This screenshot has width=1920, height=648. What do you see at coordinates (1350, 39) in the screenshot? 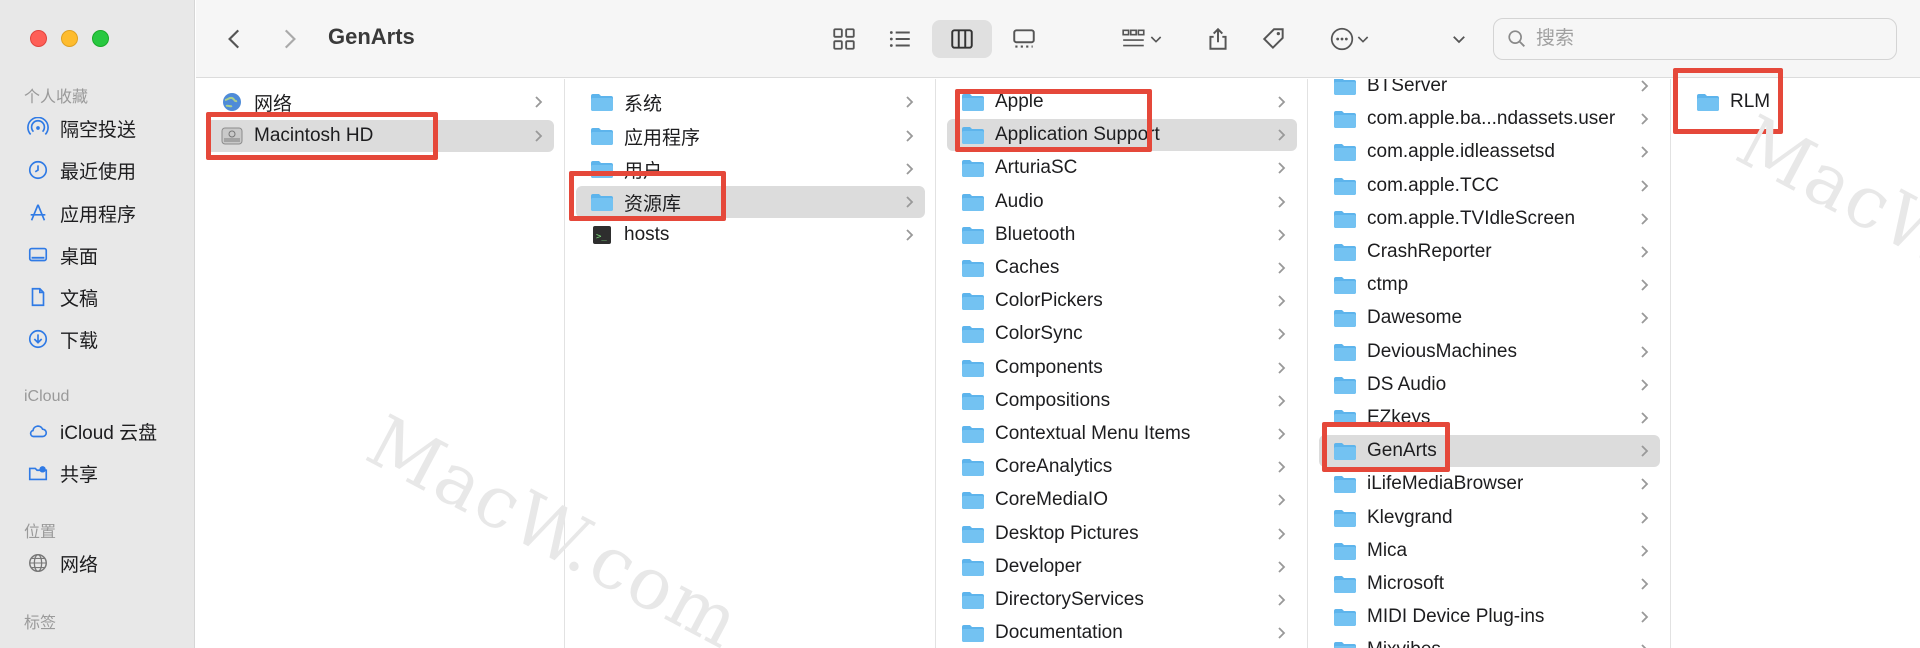
I see `more-actions-button` at bounding box center [1350, 39].